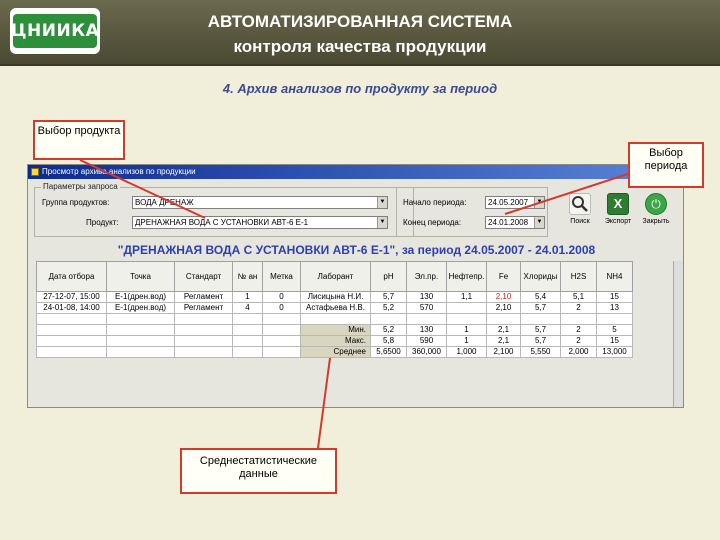 The height and width of the screenshot is (540, 720). What do you see at coordinates (247, 308) in the screenshot?
I see `table-cell: 4` at bounding box center [247, 308].